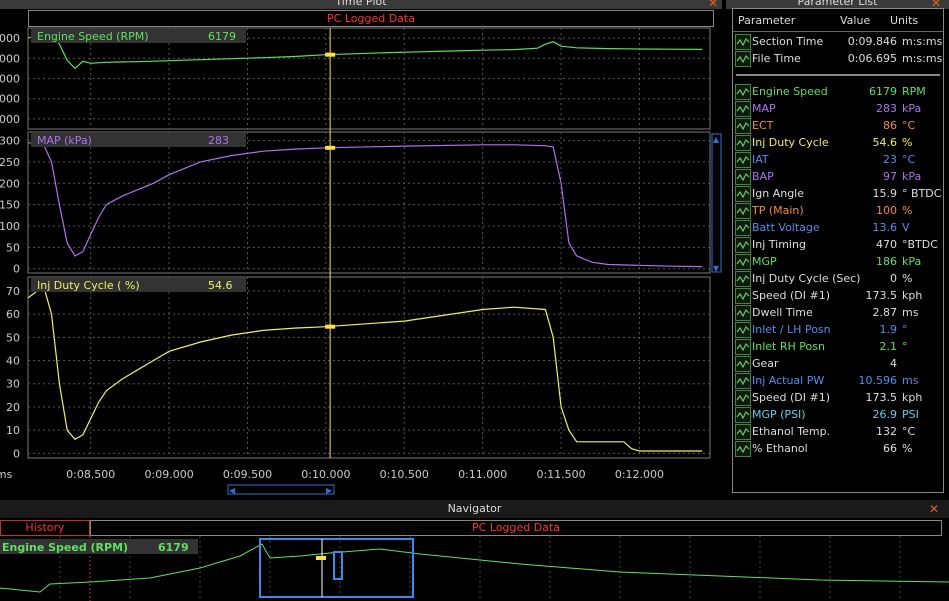 The height and width of the screenshot is (601, 949). What do you see at coordinates (10, 183) in the screenshot?
I see `y-tick-label: 200` at bounding box center [10, 183].